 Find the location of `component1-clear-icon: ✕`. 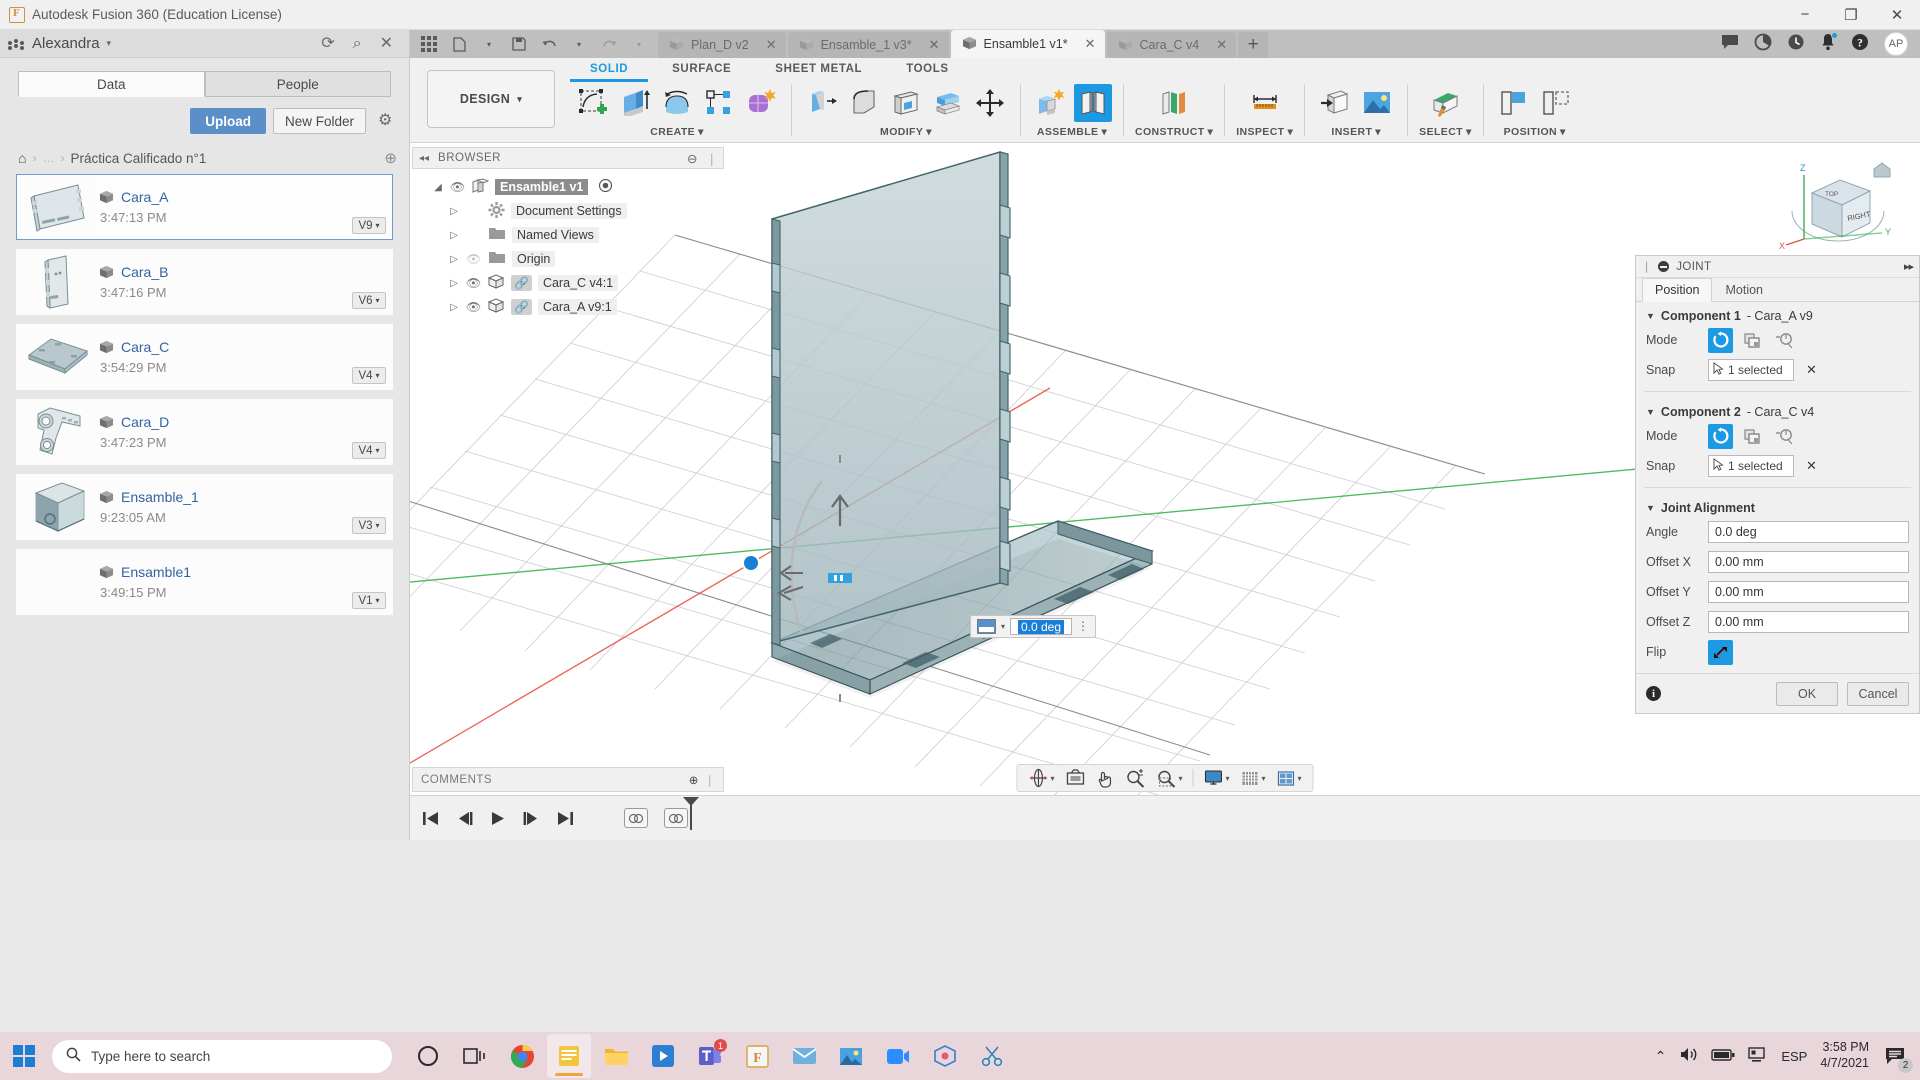

component1-clear-icon: ✕ is located at coordinates (1811, 370).